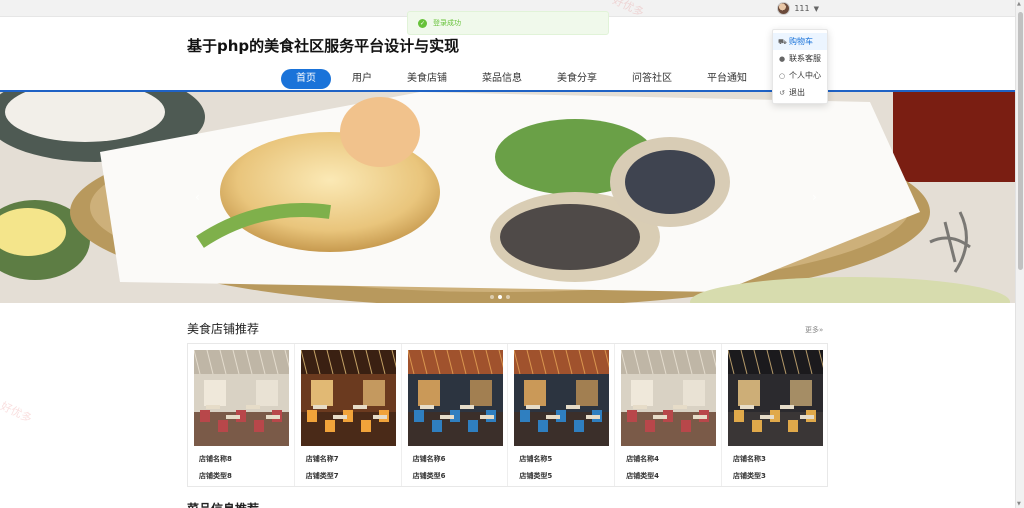 This screenshot has width=1024, height=508. What do you see at coordinates (816, 9) in the screenshot?
I see `caret-down-icon: ▼` at bounding box center [816, 9].